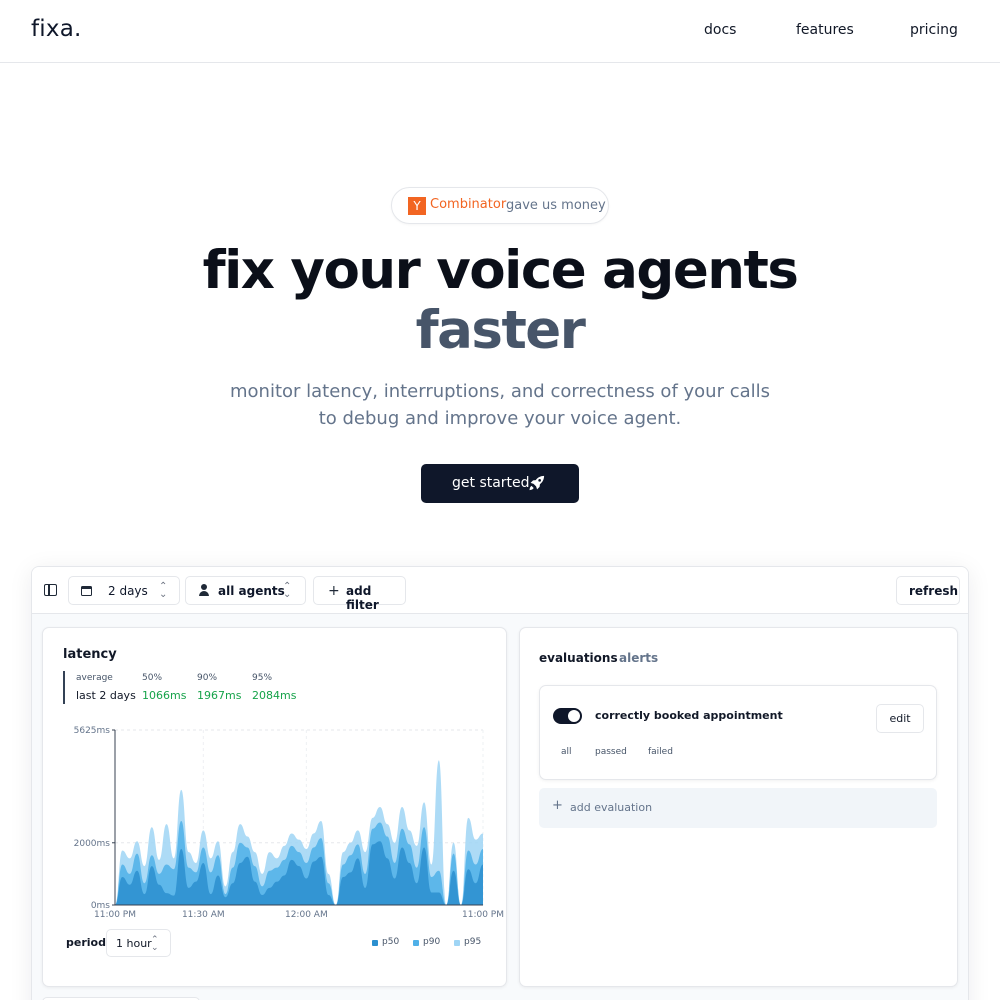 This screenshot has height=1000, width=1000. What do you see at coordinates (50, 590) in the screenshot?
I see `sidebar-toggle-icon` at bounding box center [50, 590].